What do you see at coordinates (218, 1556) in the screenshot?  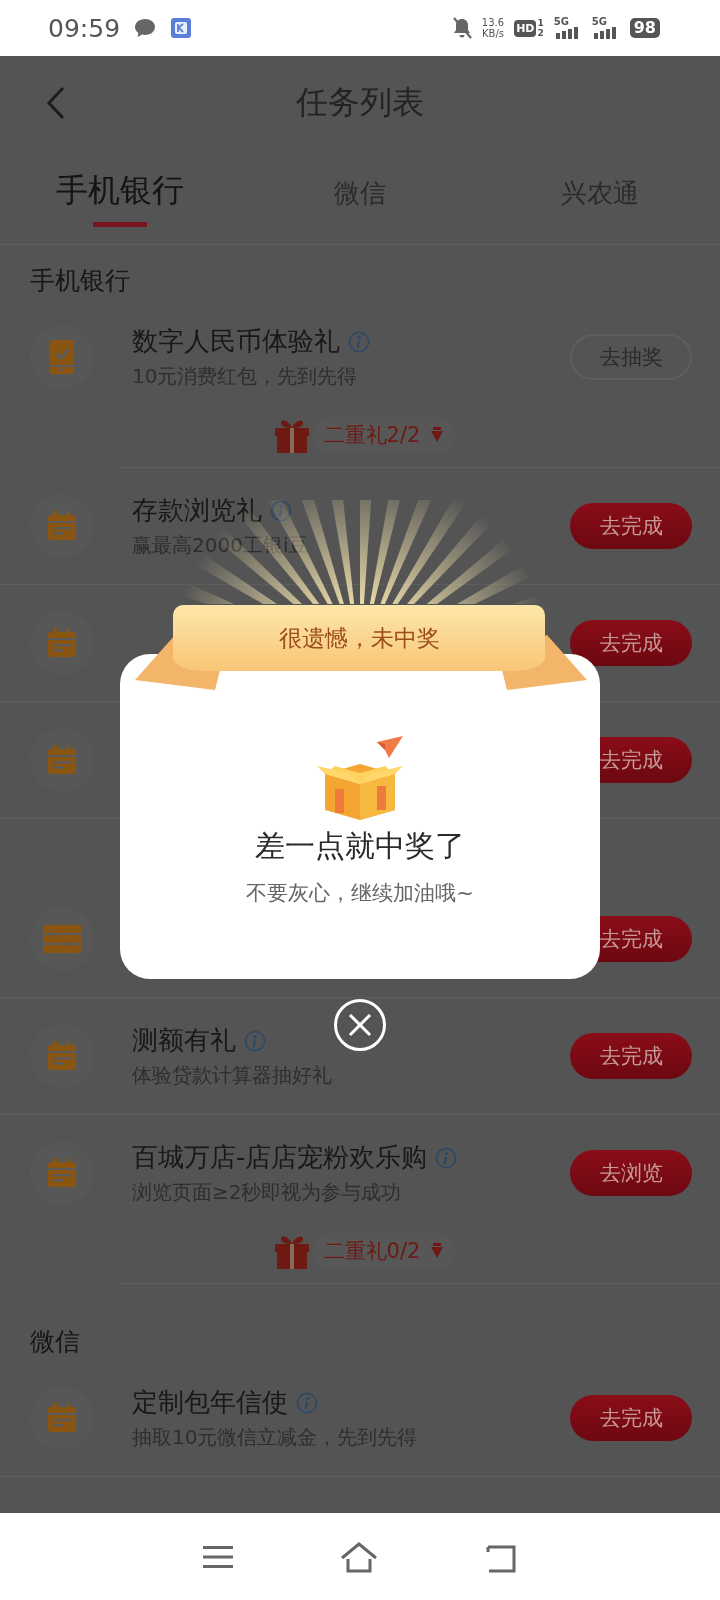 I see `menu-icon` at bounding box center [218, 1556].